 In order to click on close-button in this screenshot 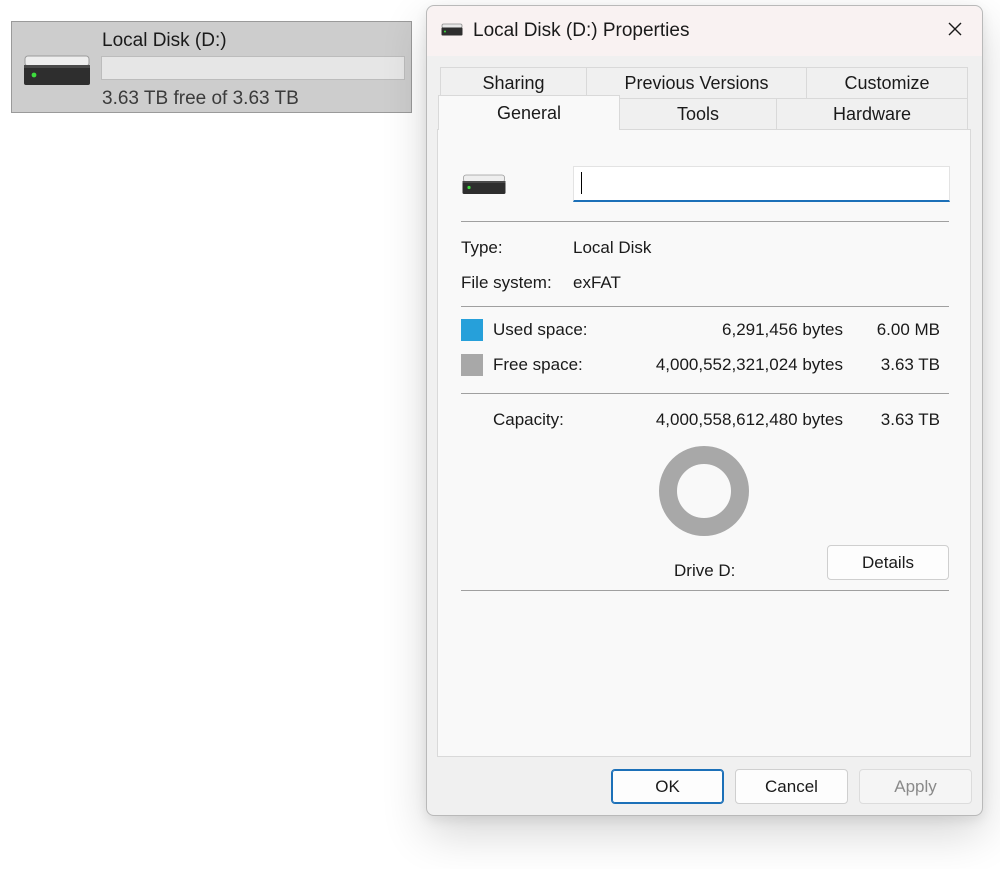, I will do `click(955, 31)`.